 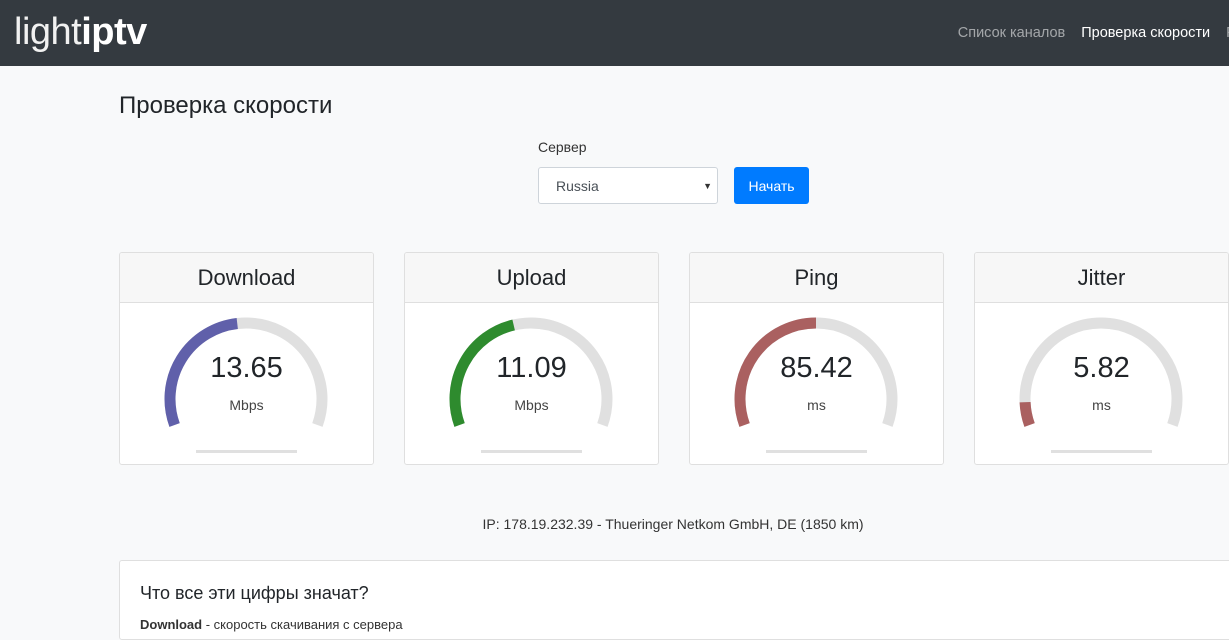 I want to click on jitter-unit: ms, so click(x=1101, y=405).